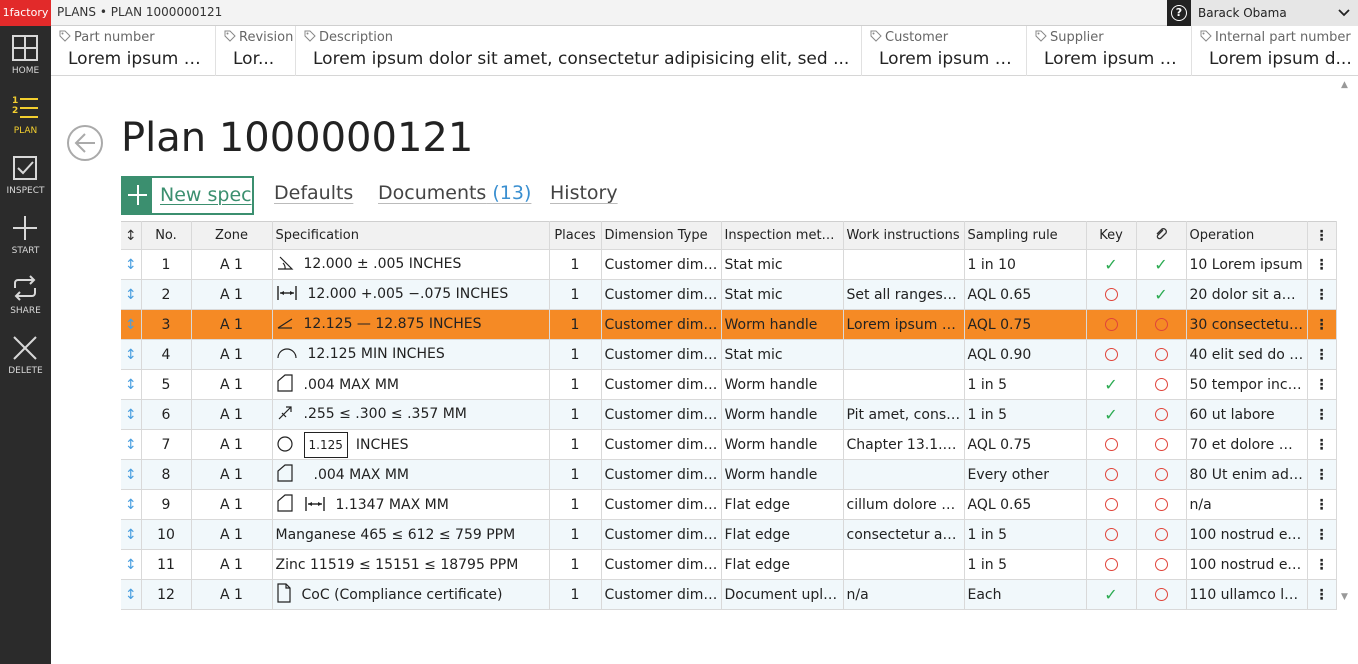 This screenshot has width=1358, height=664. Describe the element at coordinates (1025, 235) in the screenshot. I see `col-sampling-rule: Sampling rule` at that location.